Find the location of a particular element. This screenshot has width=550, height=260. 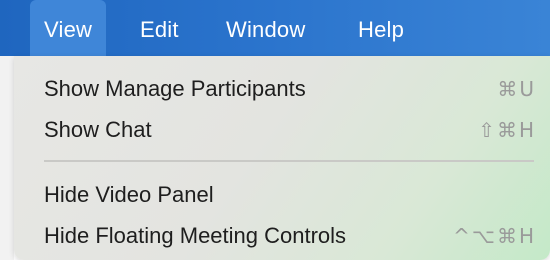

menu-window: Window is located at coordinates (265, 28).